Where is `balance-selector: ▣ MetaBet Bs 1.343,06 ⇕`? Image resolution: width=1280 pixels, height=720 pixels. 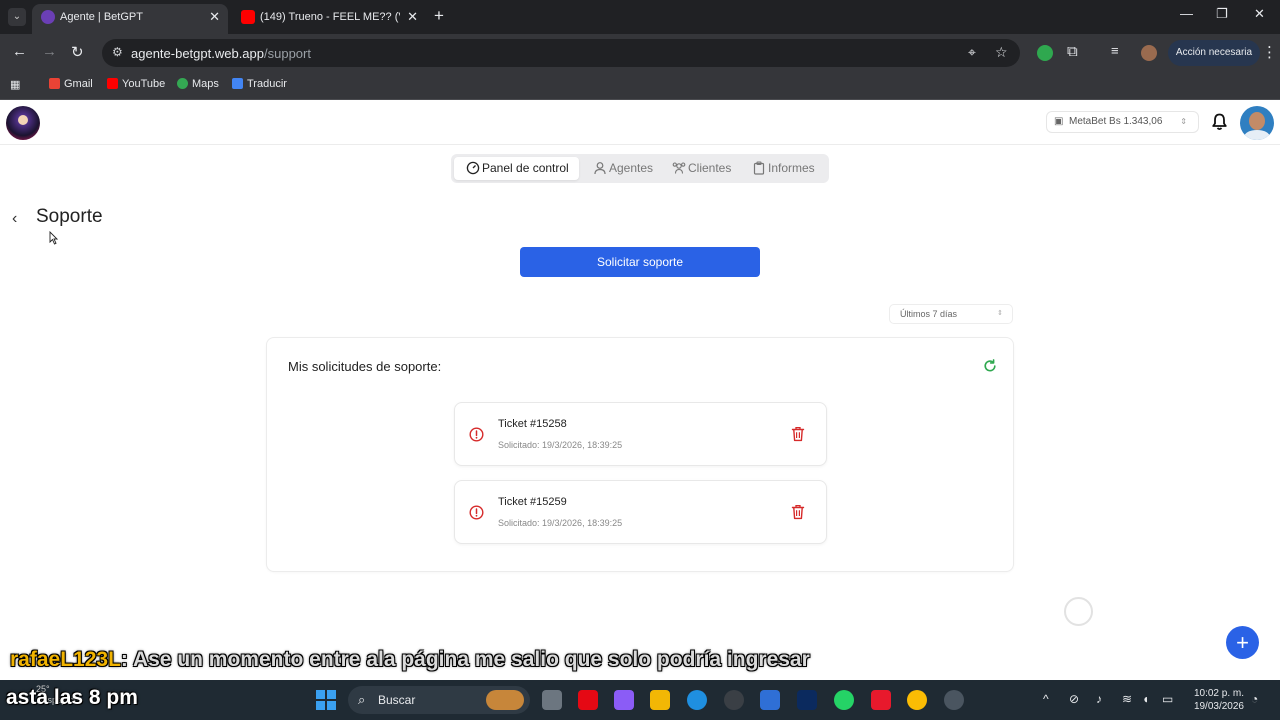 balance-selector: ▣ MetaBet Bs 1.343,06 ⇕ is located at coordinates (1122, 122).